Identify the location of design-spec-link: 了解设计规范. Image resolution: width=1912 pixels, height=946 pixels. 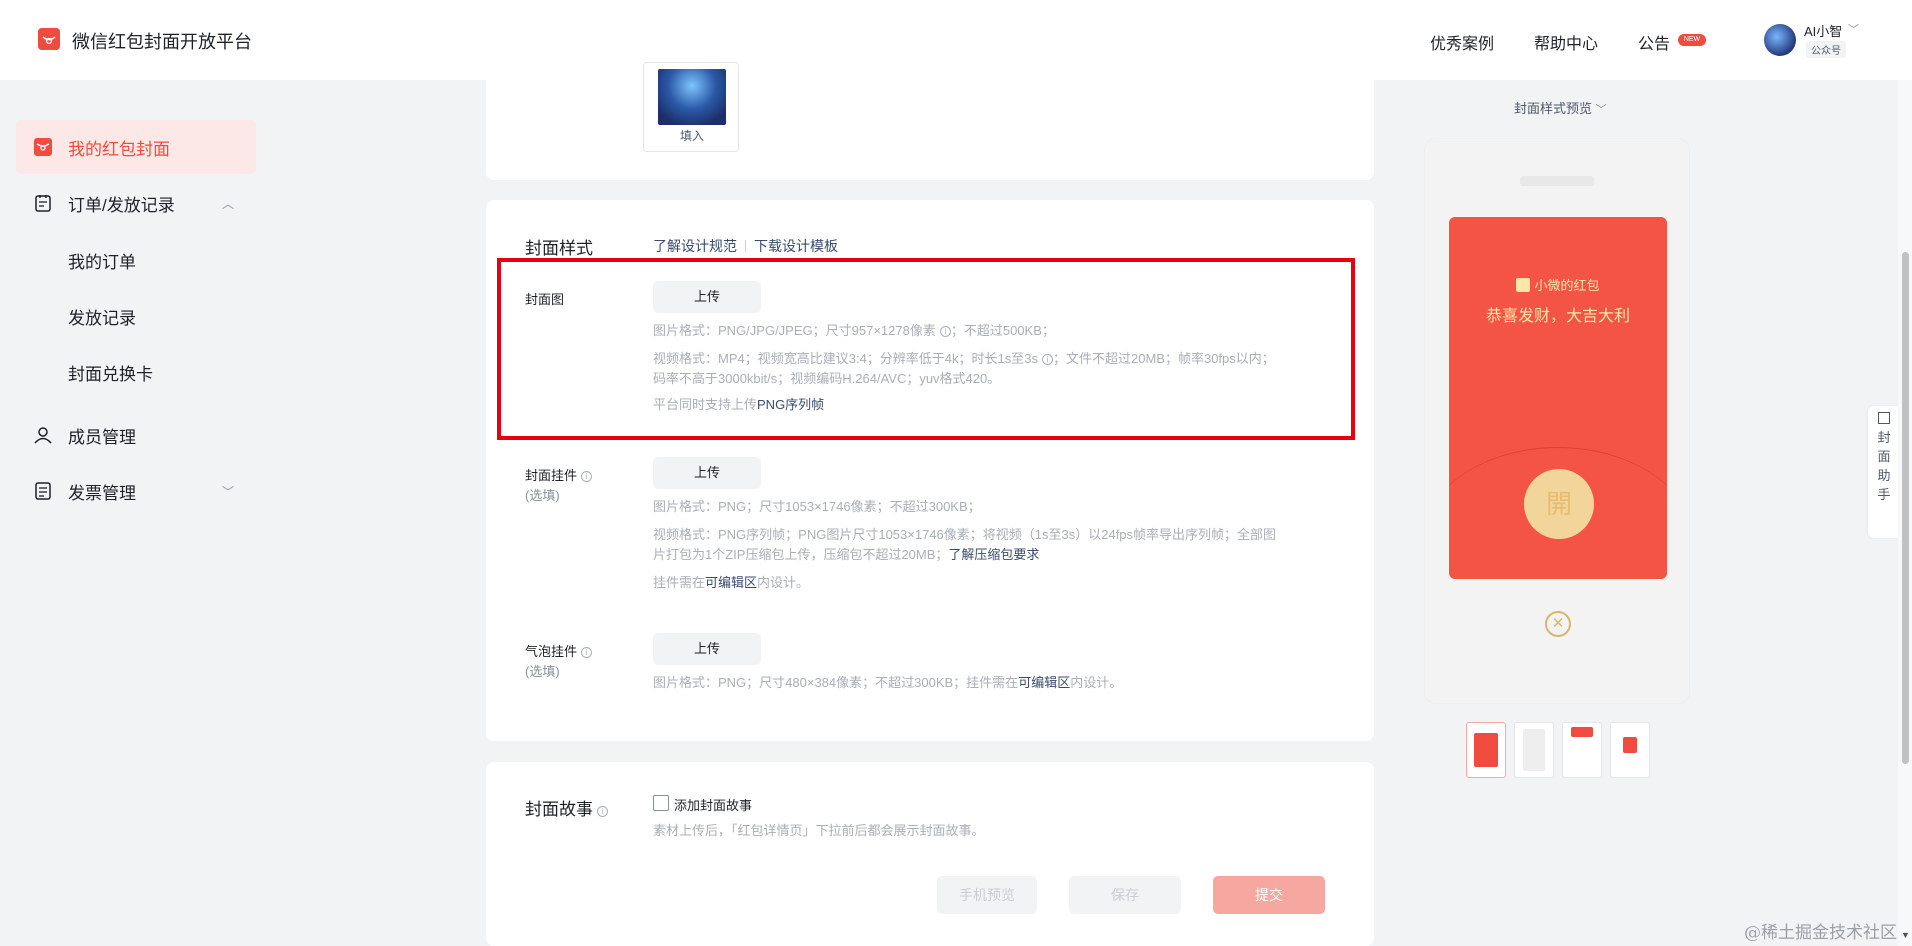
(695, 246).